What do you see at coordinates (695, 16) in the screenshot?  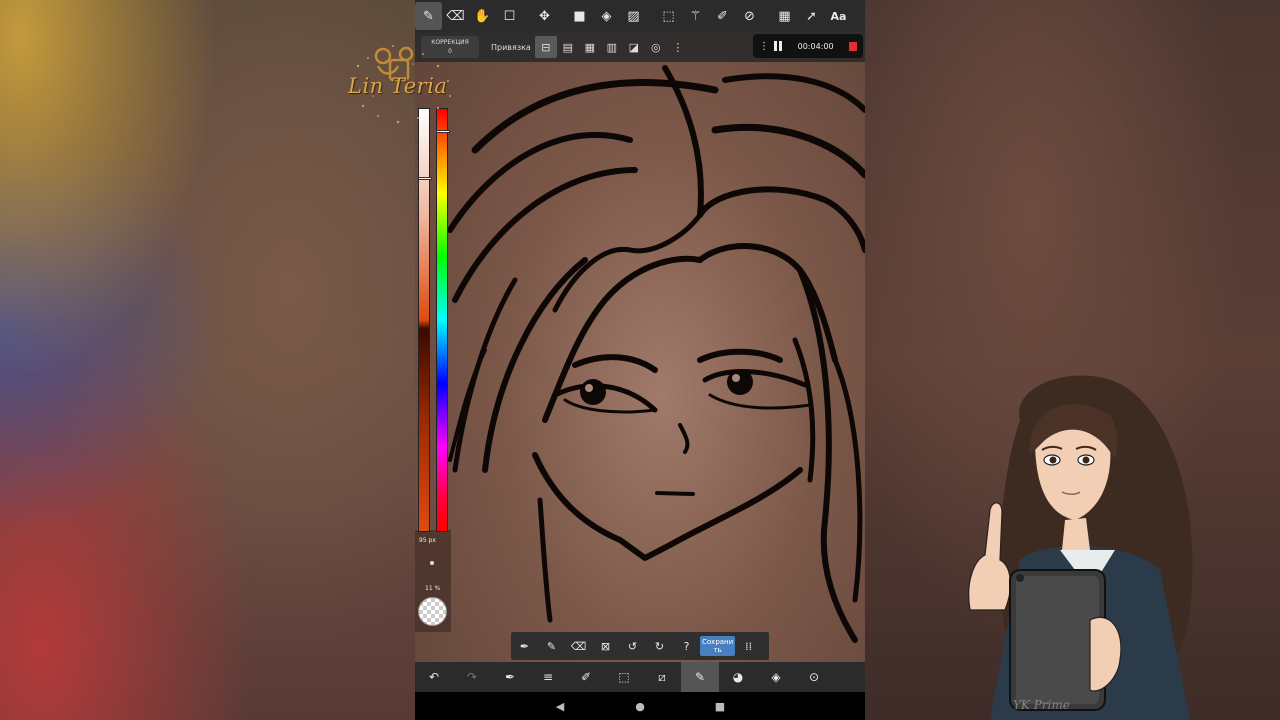 I see `magic-wand-tool-icon: ⚚` at bounding box center [695, 16].